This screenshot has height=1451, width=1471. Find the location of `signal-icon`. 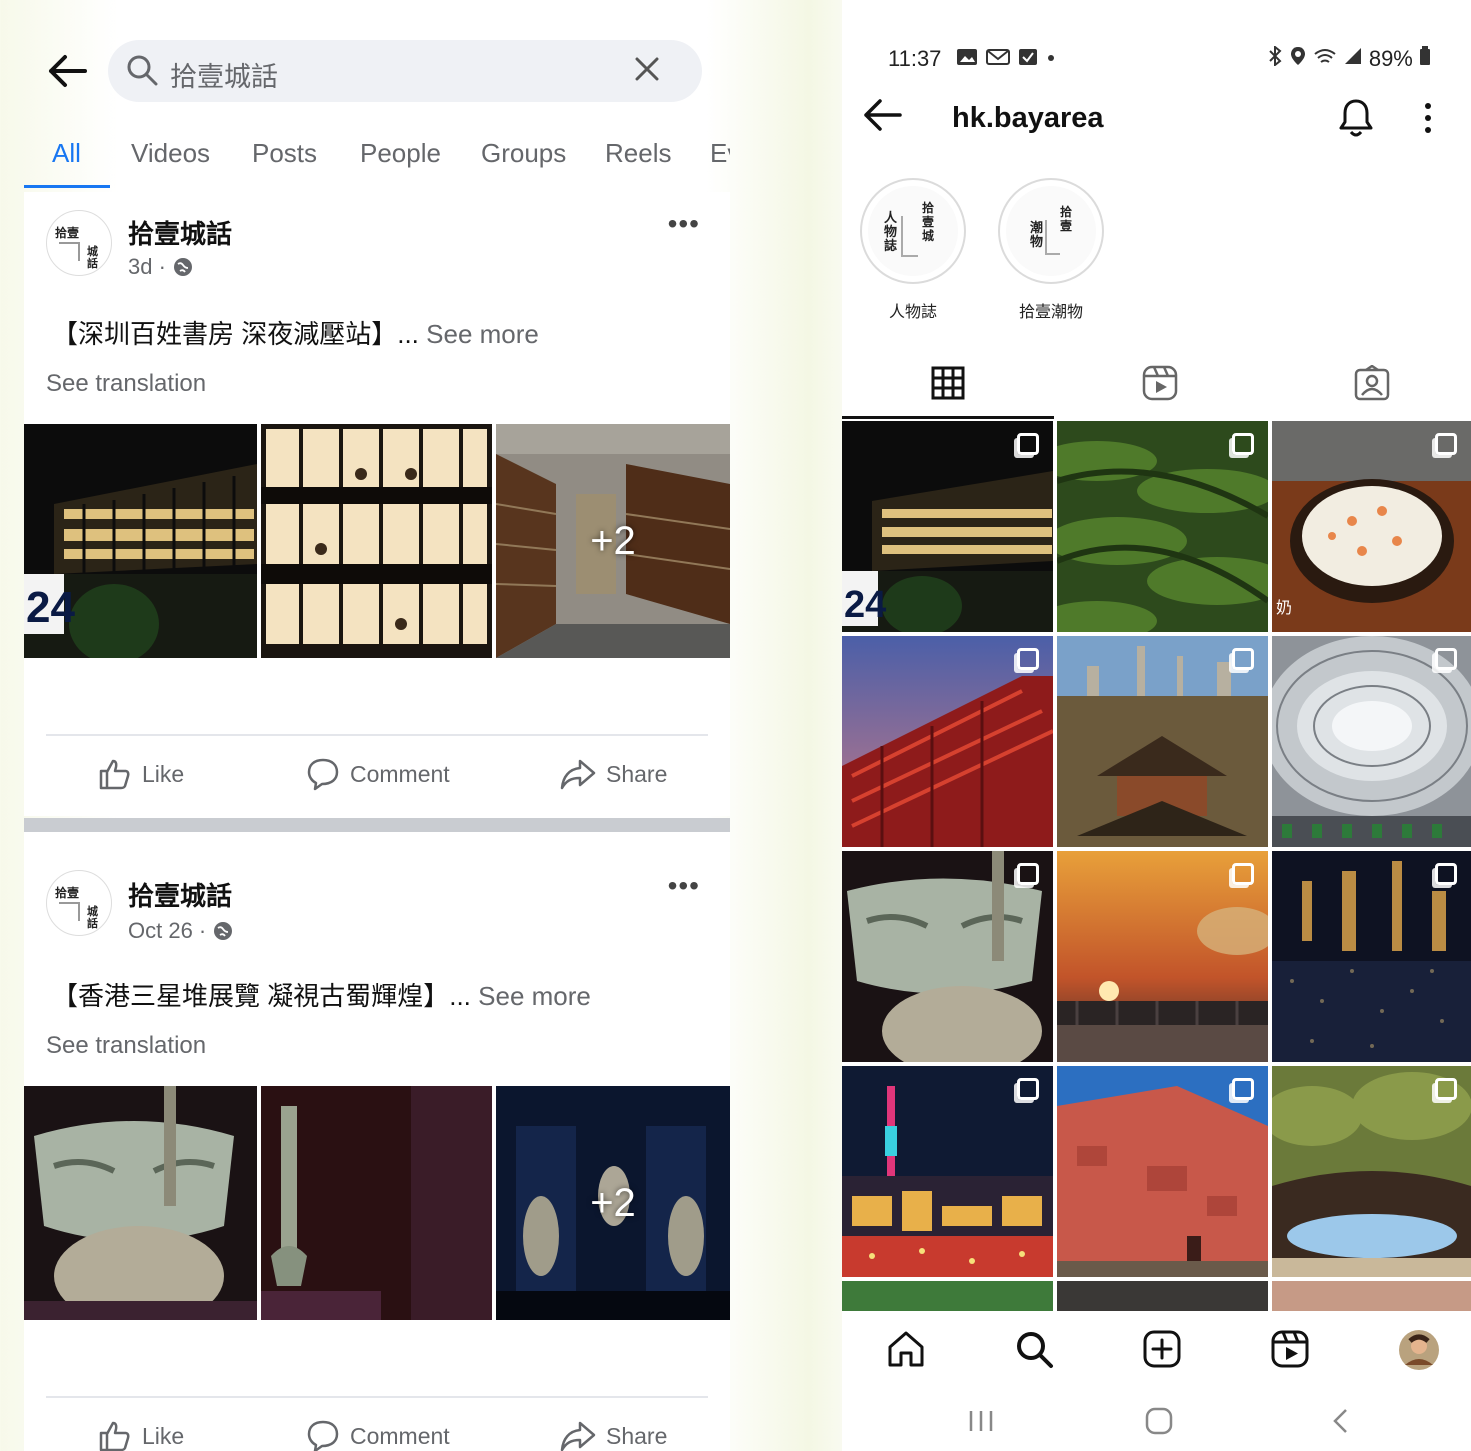

signal-icon is located at coordinates (1352, 56).